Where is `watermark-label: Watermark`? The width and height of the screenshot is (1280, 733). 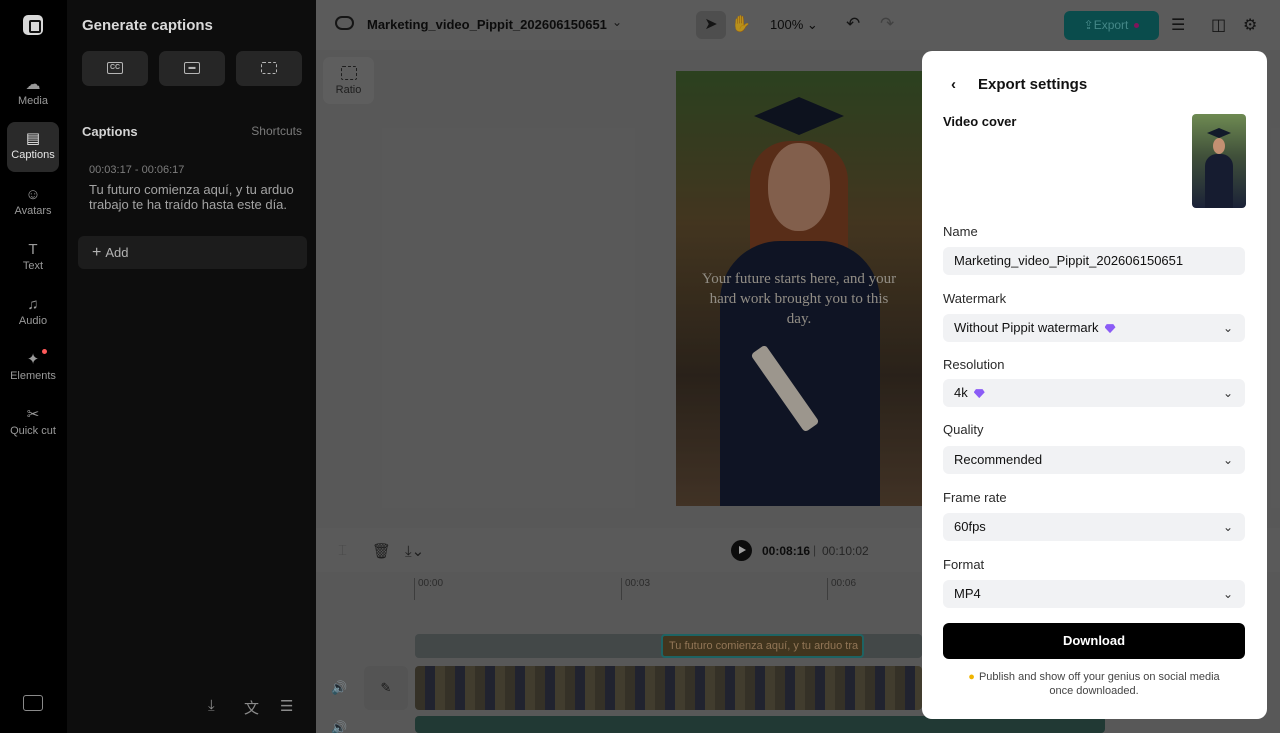 watermark-label: Watermark is located at coordinates (975, 298).